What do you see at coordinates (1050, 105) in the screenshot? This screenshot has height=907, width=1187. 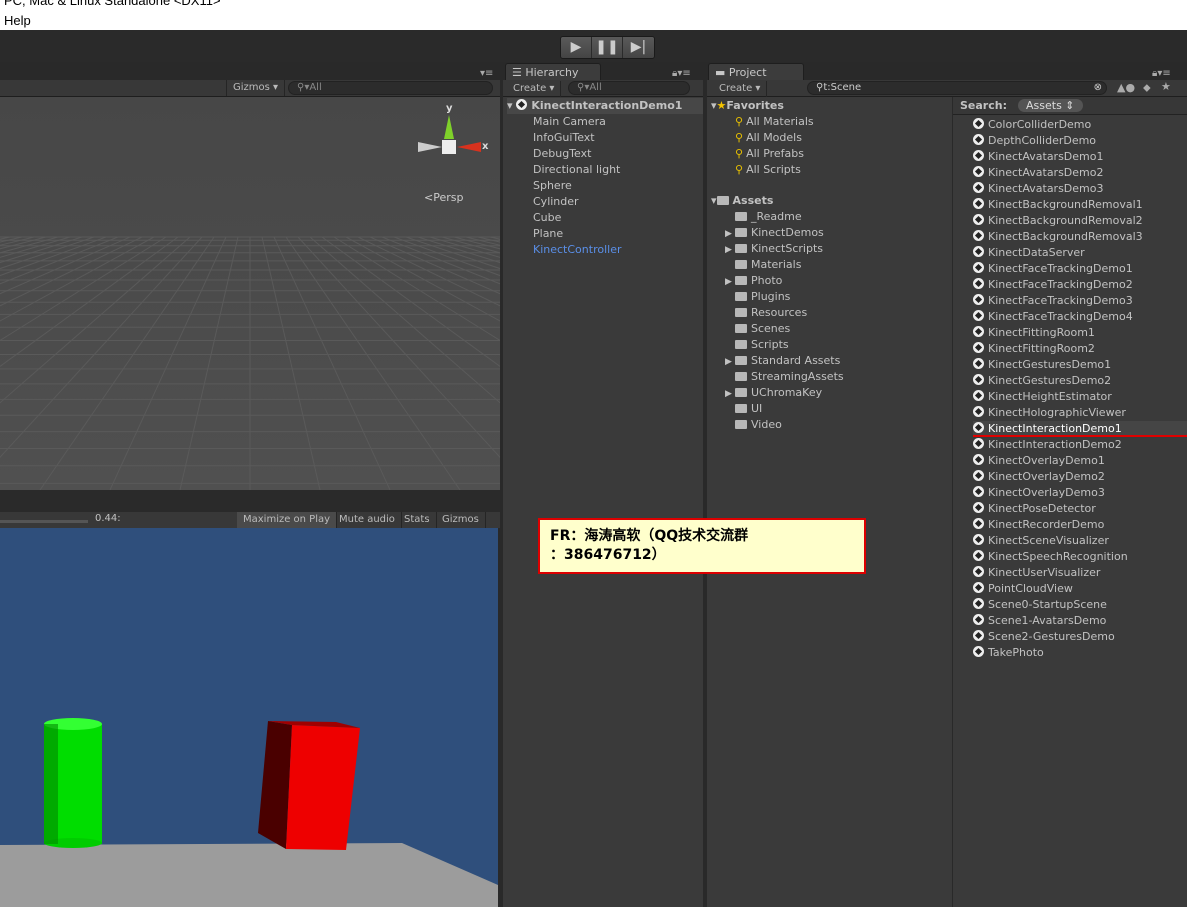 I see `search-scope-dropdown: Assets ⇕` at bounding box center [1050, 105].